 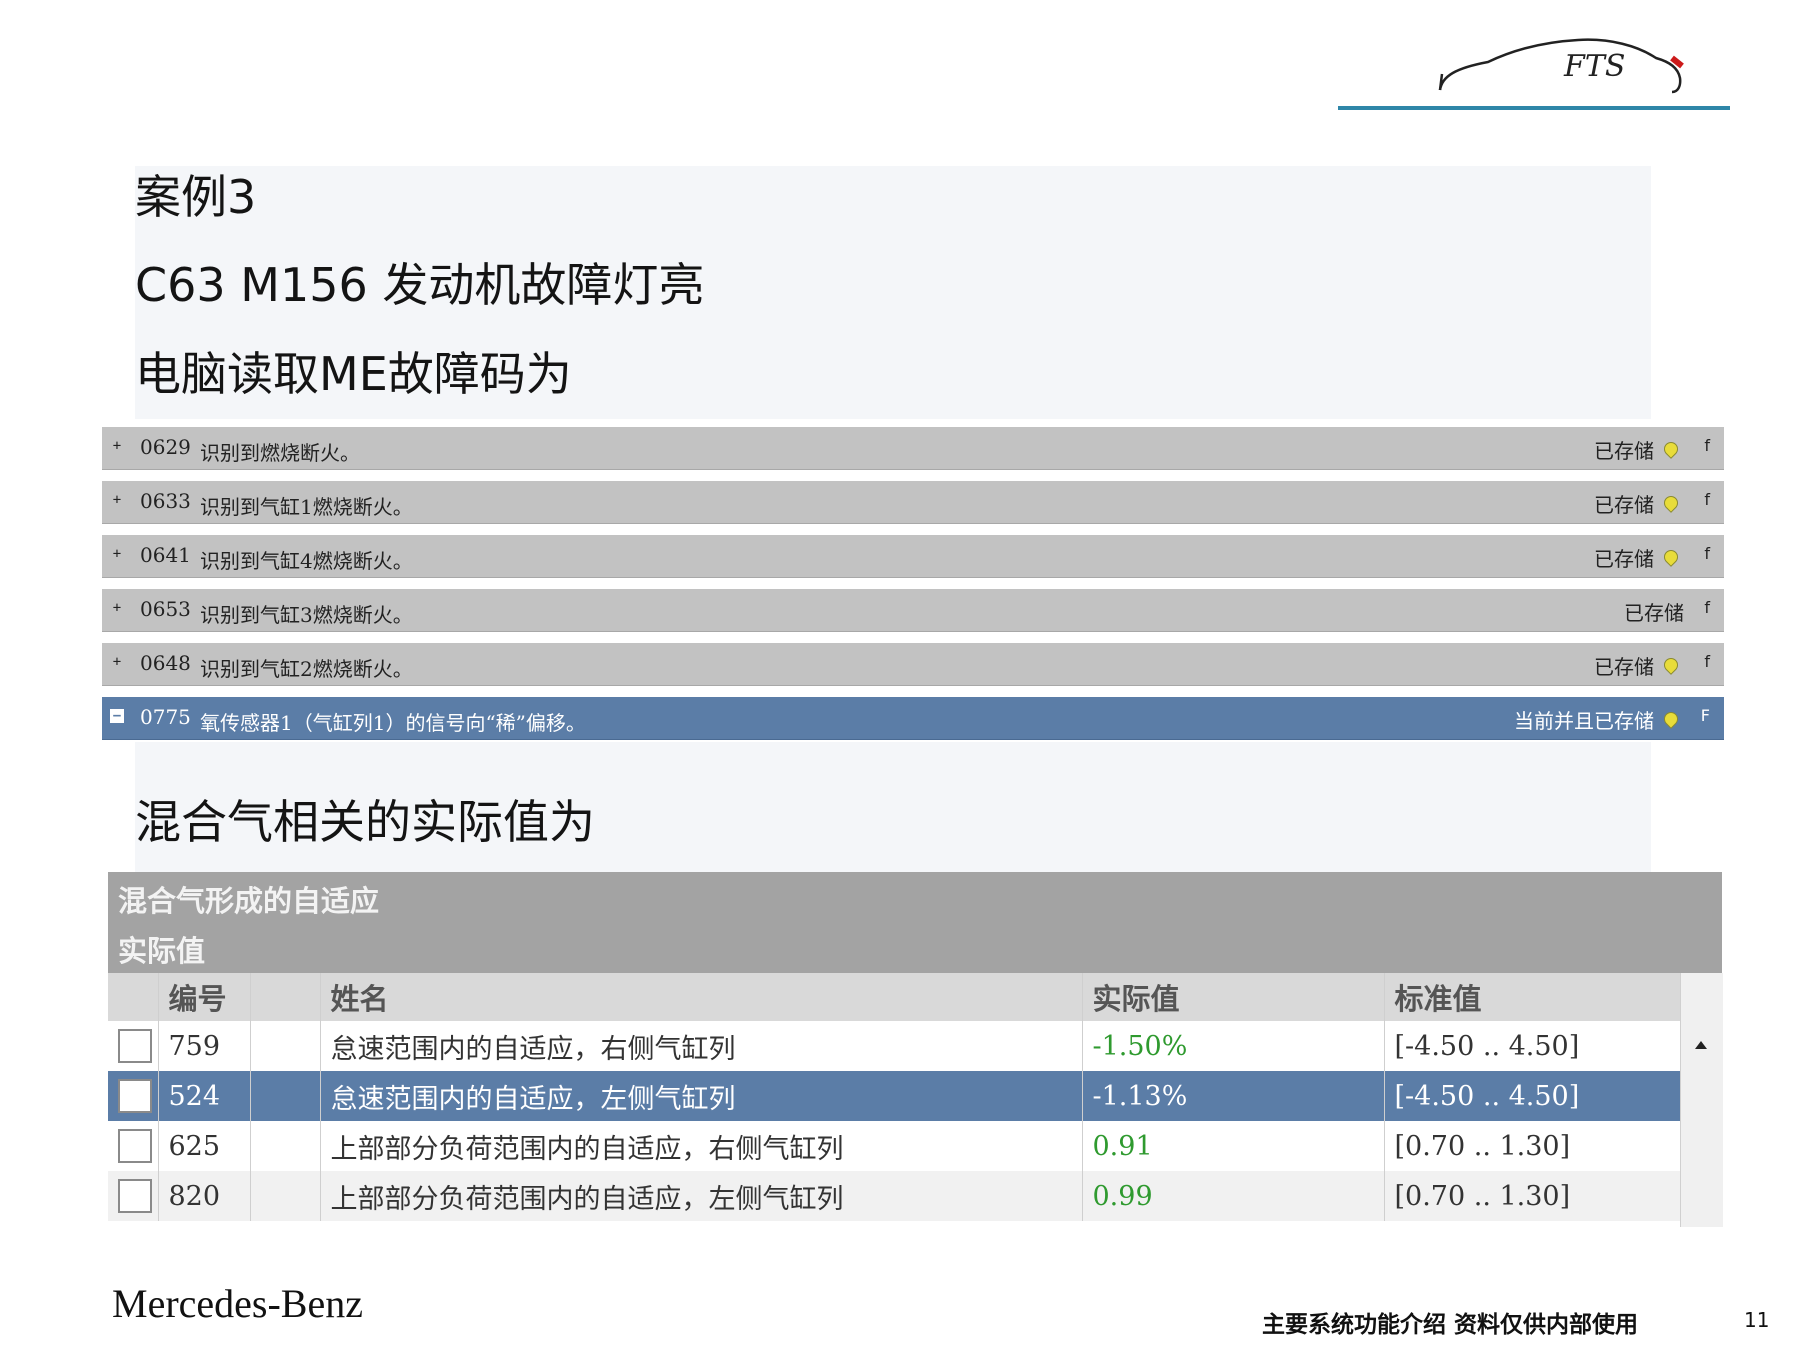 I want to click on row-name: 怠速范围内的自适应，左侧气缸列, so click(x=701, y=1096).